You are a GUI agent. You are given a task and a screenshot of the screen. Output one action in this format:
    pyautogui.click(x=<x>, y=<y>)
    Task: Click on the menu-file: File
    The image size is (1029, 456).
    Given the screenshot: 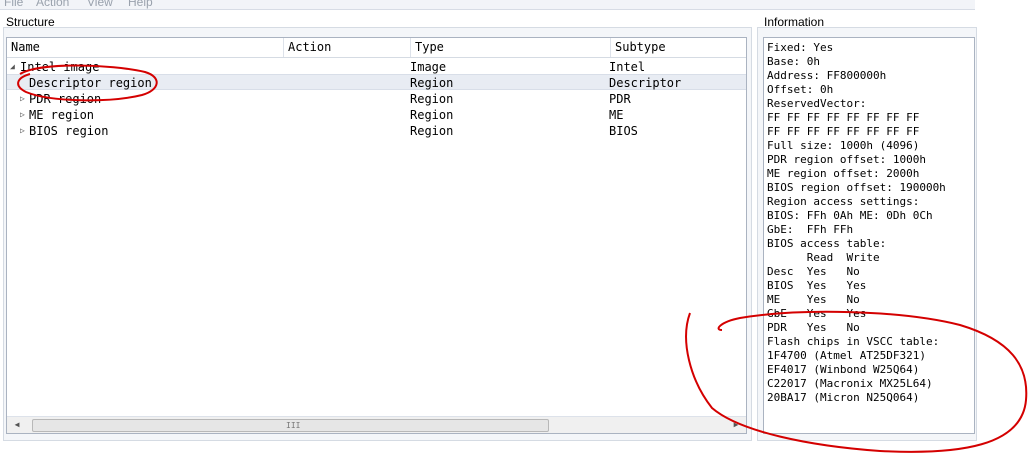 What is the action you would take?
    pyautogui.click(x=13, y=4)
    